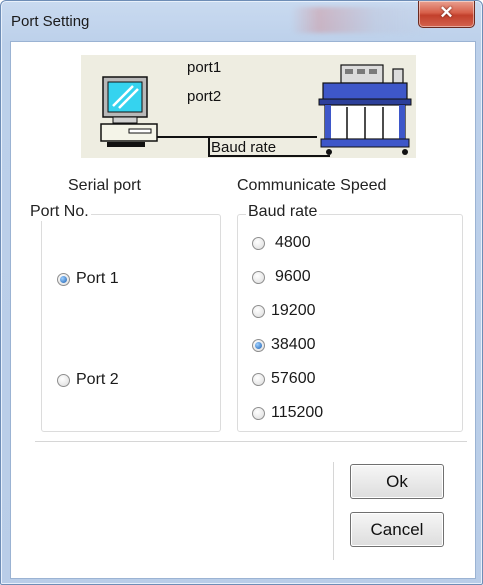 The image size is (483, 585). I want to click on horizontal-separator, so click(251, 441).